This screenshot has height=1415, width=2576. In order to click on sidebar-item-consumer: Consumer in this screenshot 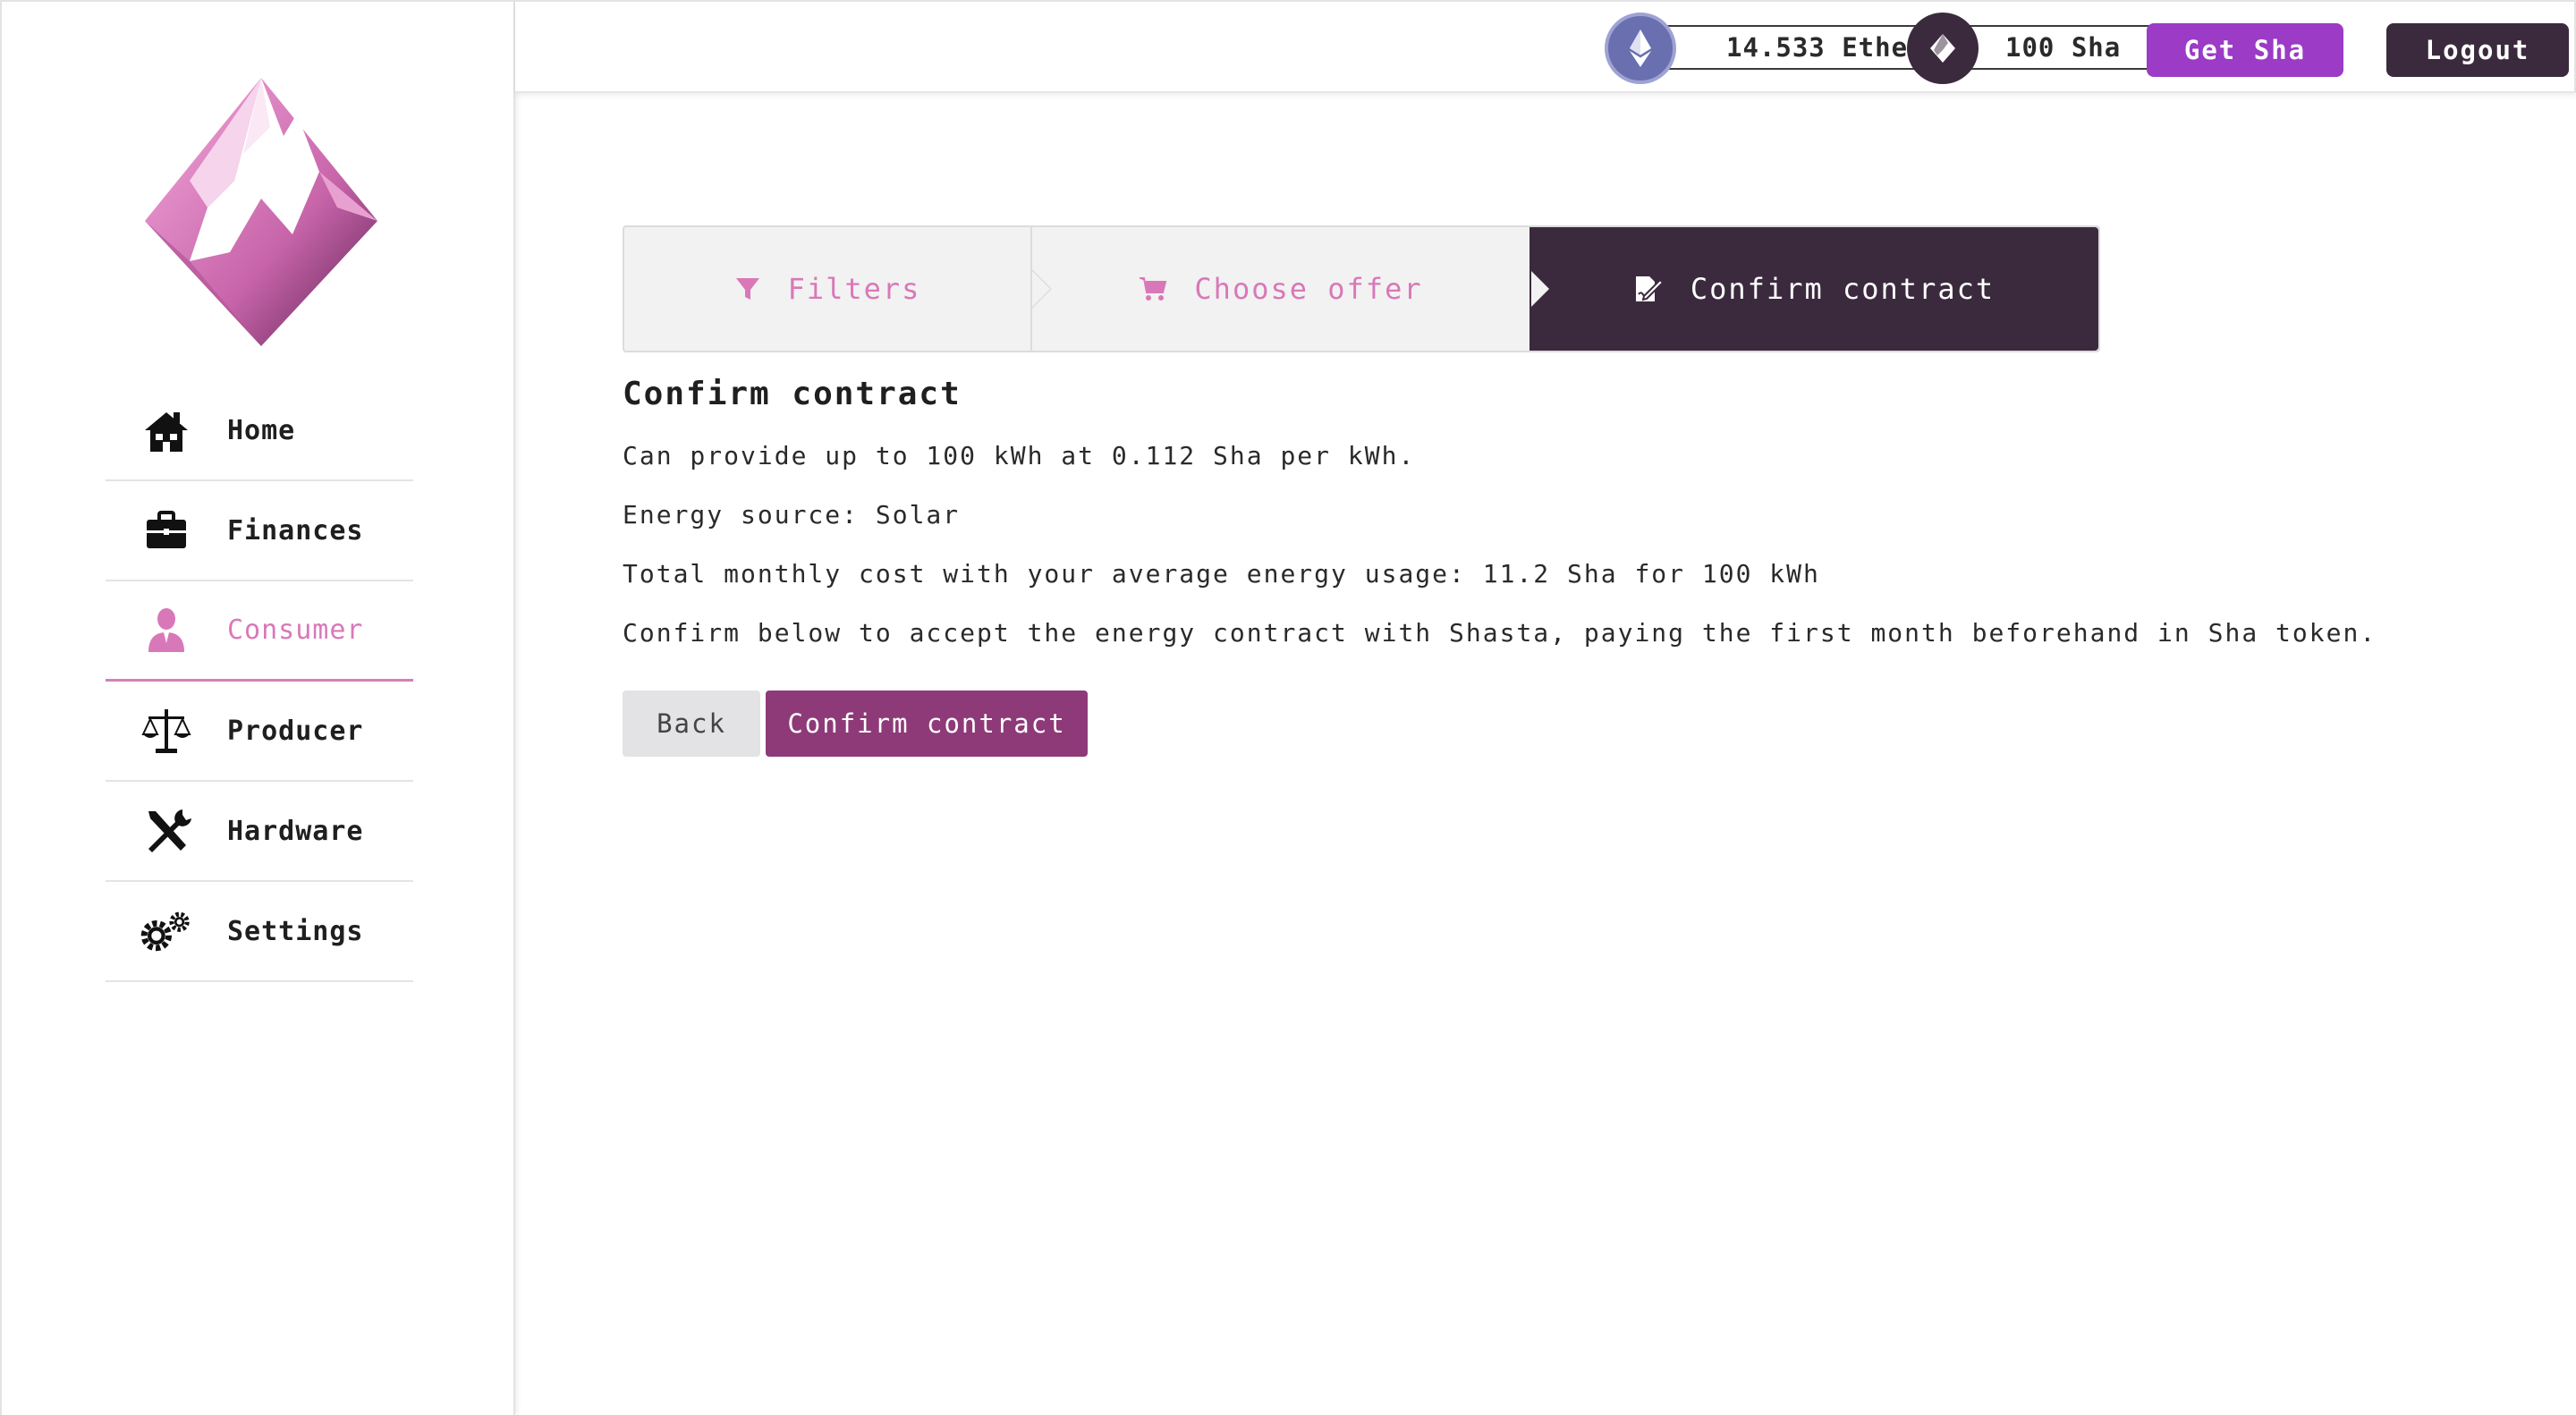, I will do `click(259, 632)`.